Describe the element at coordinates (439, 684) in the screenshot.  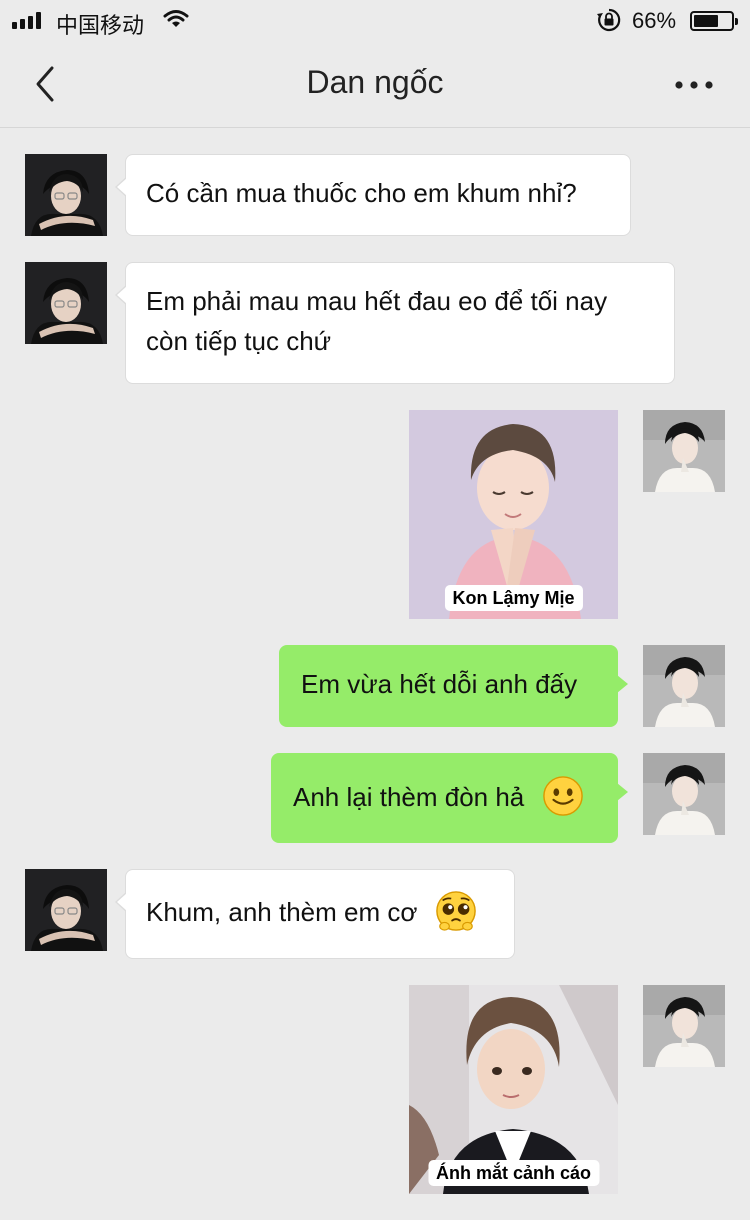
I see `message-text: Em vừa hết dỗi anh đấy` at that location.